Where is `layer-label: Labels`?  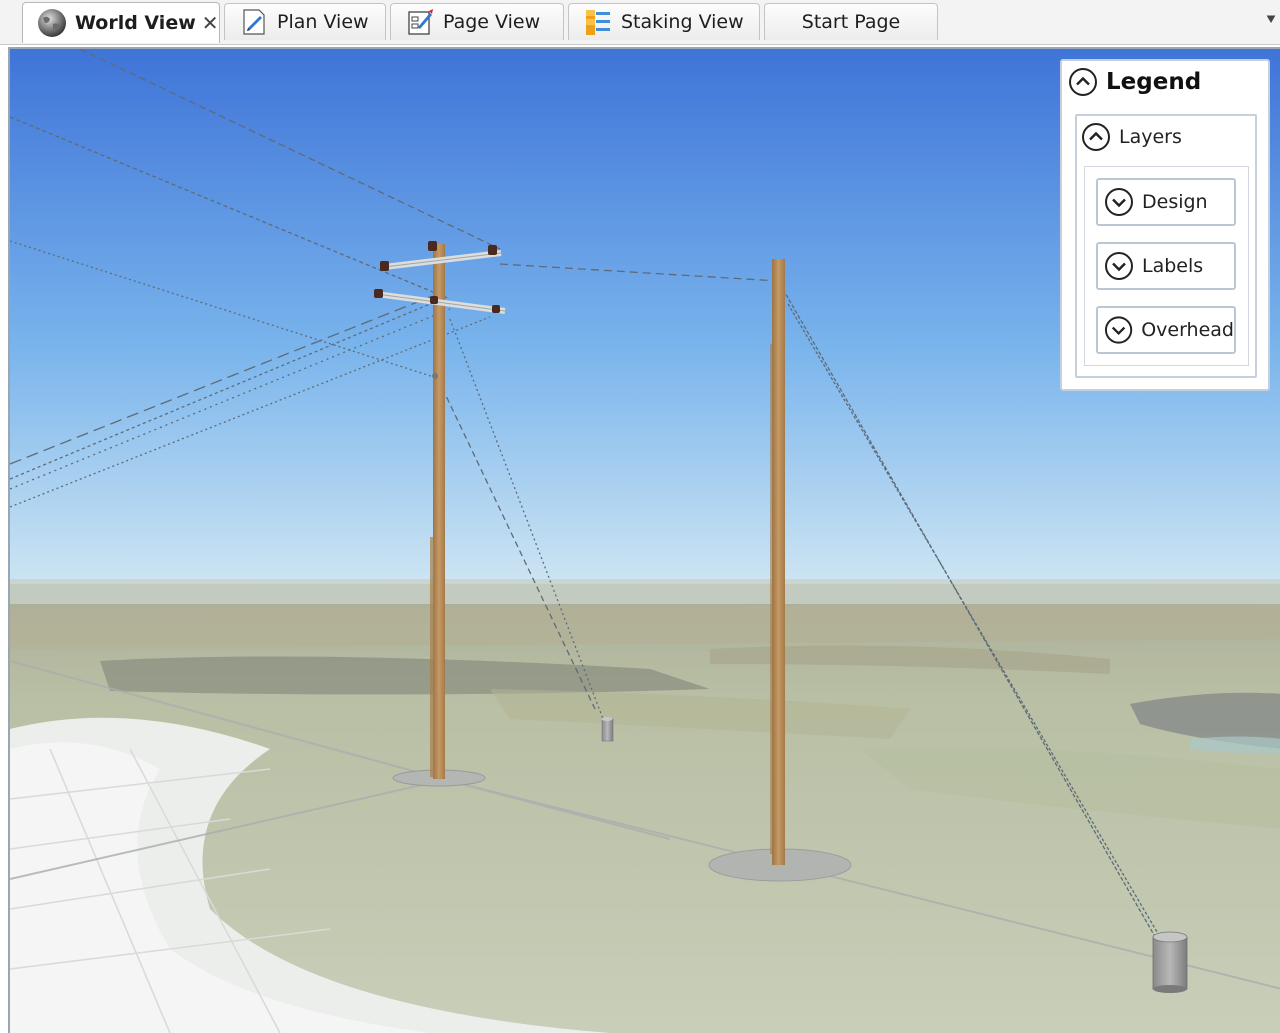
layer-label: Labels is located at coordinates (1173, 266).